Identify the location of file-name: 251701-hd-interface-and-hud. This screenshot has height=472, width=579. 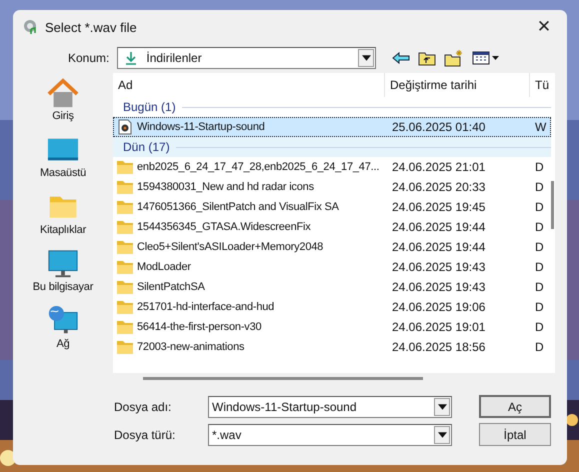
(205, 307).